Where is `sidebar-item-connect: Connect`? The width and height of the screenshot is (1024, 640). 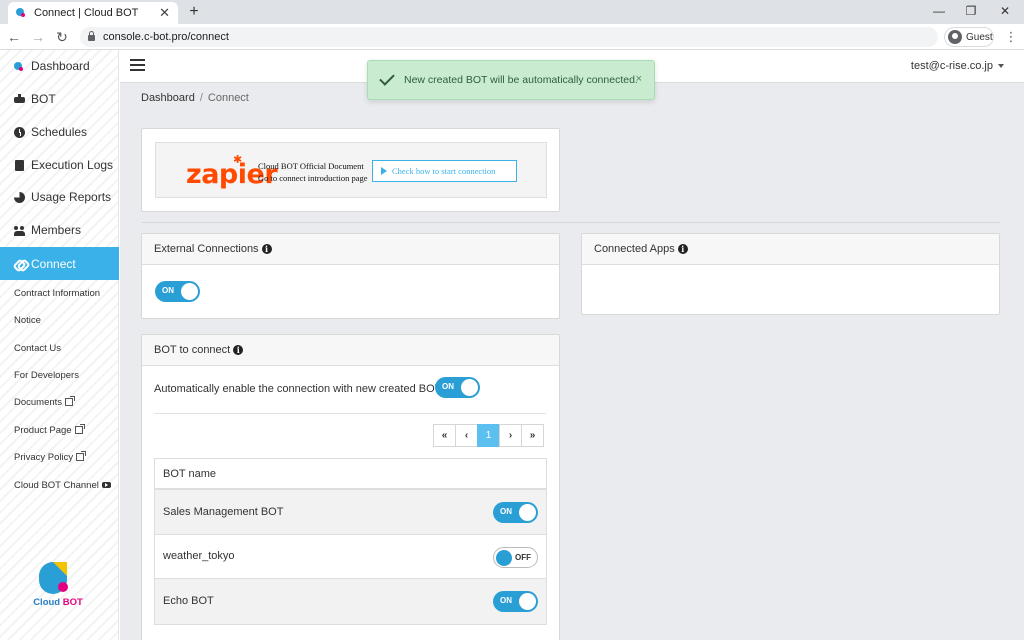
sidebar-item-connect: Connect is located at coordinates (59, 263).